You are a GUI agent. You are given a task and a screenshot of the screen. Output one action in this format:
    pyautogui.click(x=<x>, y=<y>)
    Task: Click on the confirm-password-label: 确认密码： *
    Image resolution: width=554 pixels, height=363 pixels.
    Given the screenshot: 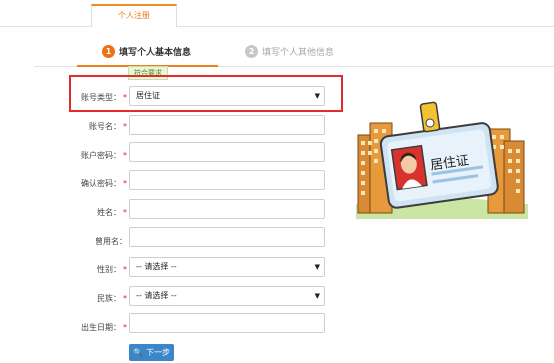 What is the action you would take?
    pyautogui.click(x=63, y=183)
    